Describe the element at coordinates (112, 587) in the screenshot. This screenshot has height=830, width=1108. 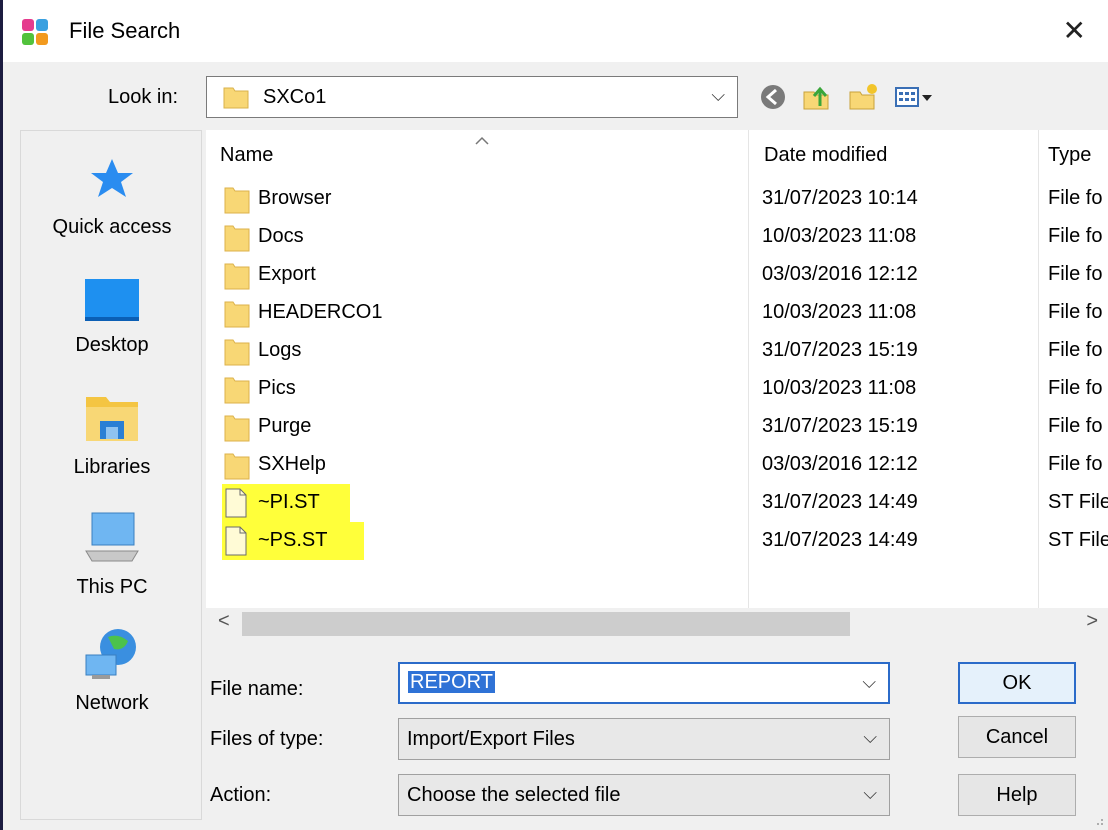
I see `place-label: This PC` at that location.